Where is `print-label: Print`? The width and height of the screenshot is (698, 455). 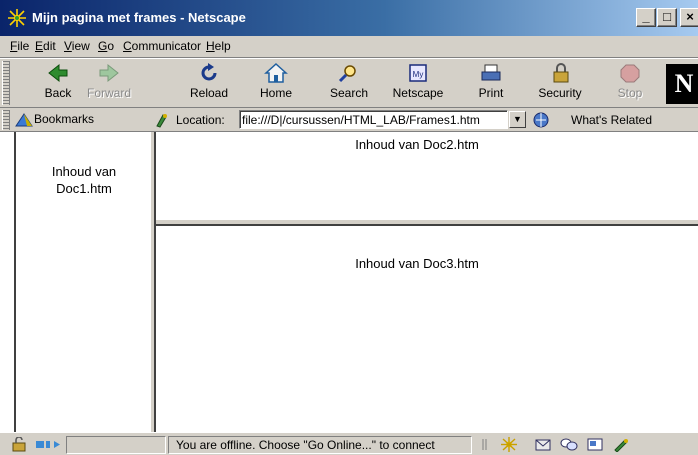 print-label: Print is located at coordinates (491, 93).